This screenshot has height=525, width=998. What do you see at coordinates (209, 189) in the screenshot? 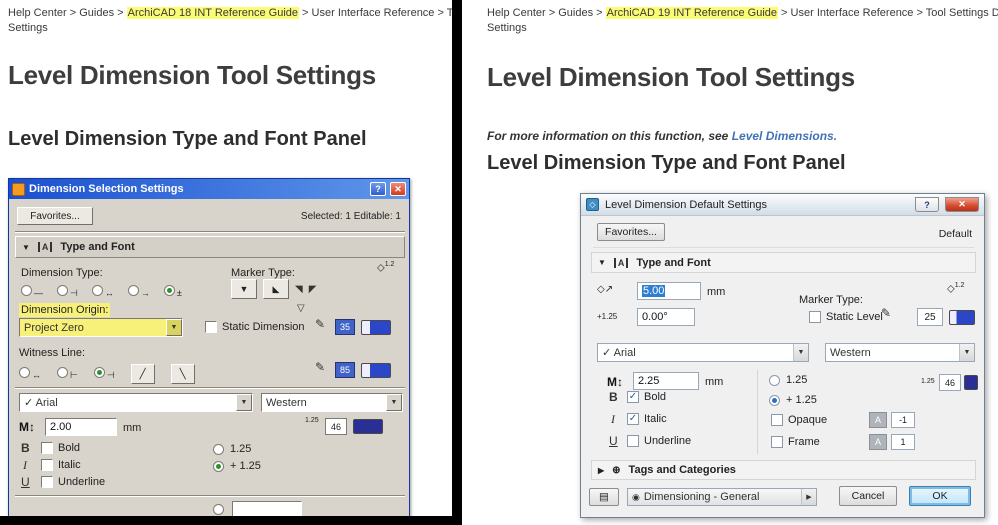
I see `dialog-title-bar: Dimension Selection Settings ? ✕` at bounding box center [209, 189].